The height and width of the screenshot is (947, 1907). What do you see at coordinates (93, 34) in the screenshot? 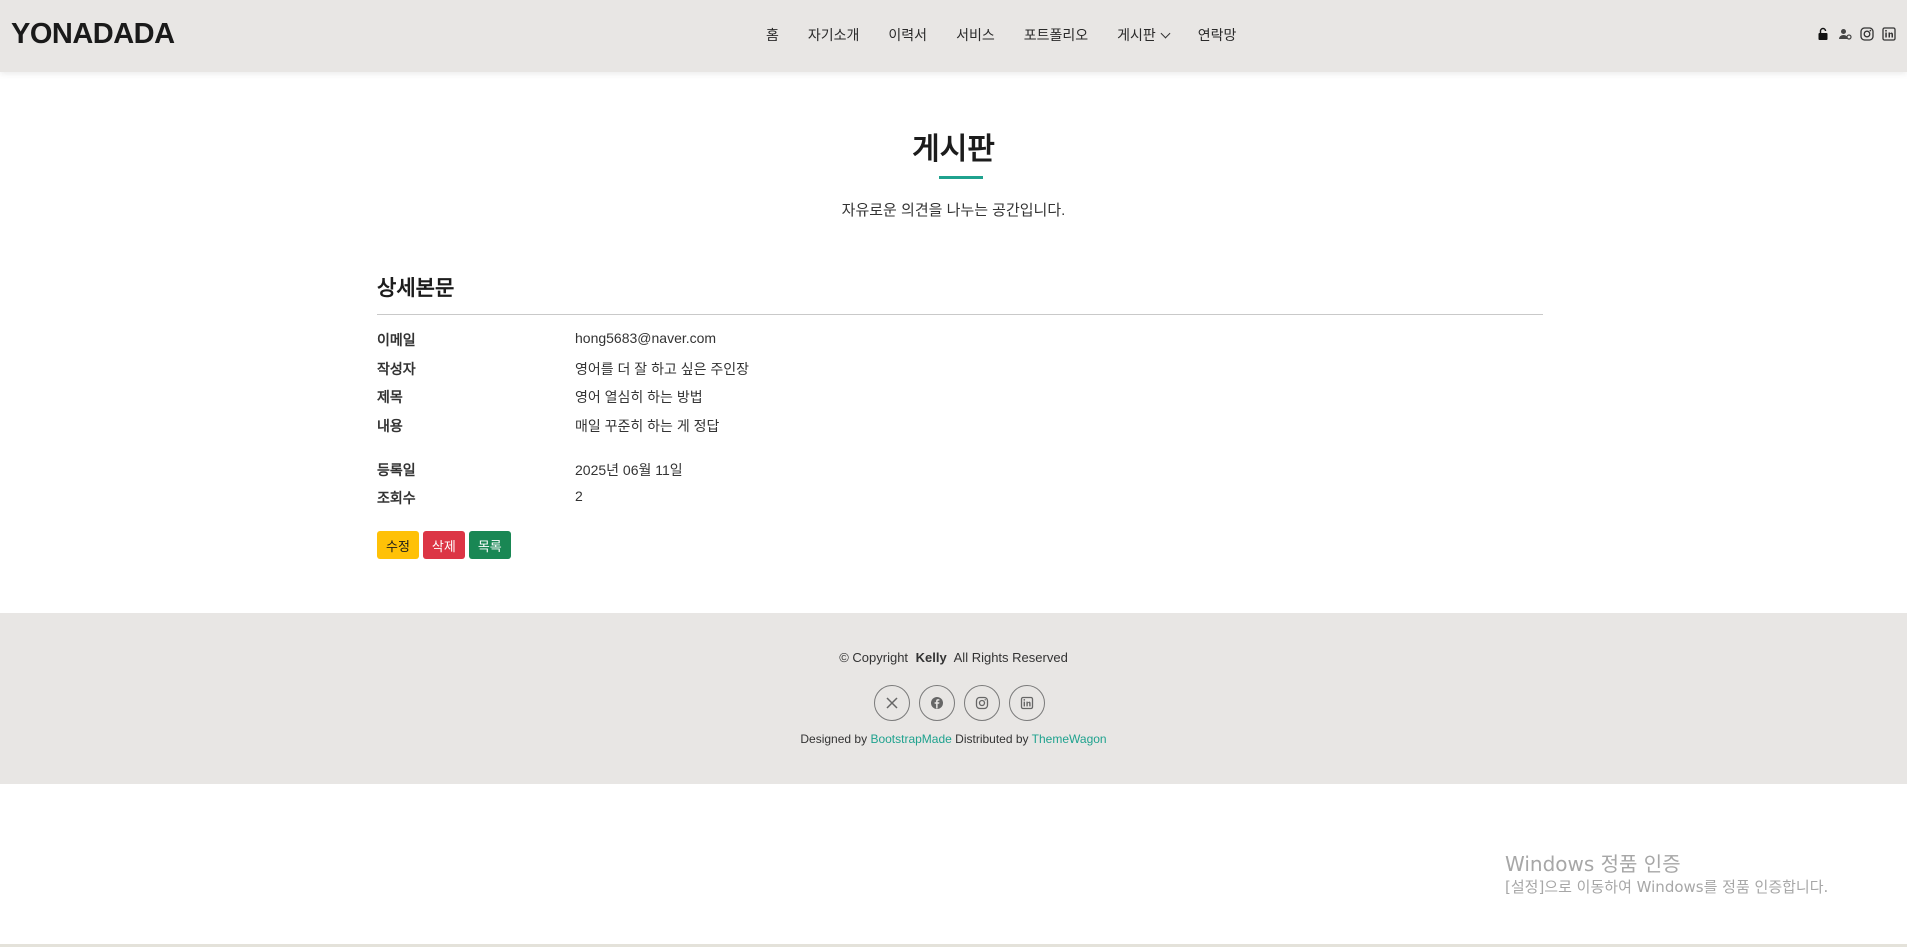
I see `site-logo: YONADADA` at bounding box center [93, 34].